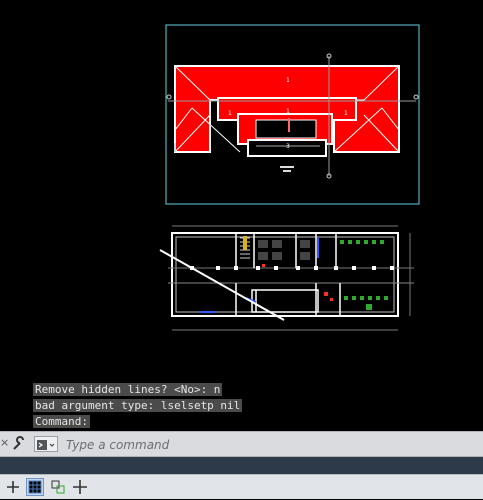 Image resolution: width=483 pixels, height=500 pixels. I want to click on elevation-label: 3, so click(288, 146).